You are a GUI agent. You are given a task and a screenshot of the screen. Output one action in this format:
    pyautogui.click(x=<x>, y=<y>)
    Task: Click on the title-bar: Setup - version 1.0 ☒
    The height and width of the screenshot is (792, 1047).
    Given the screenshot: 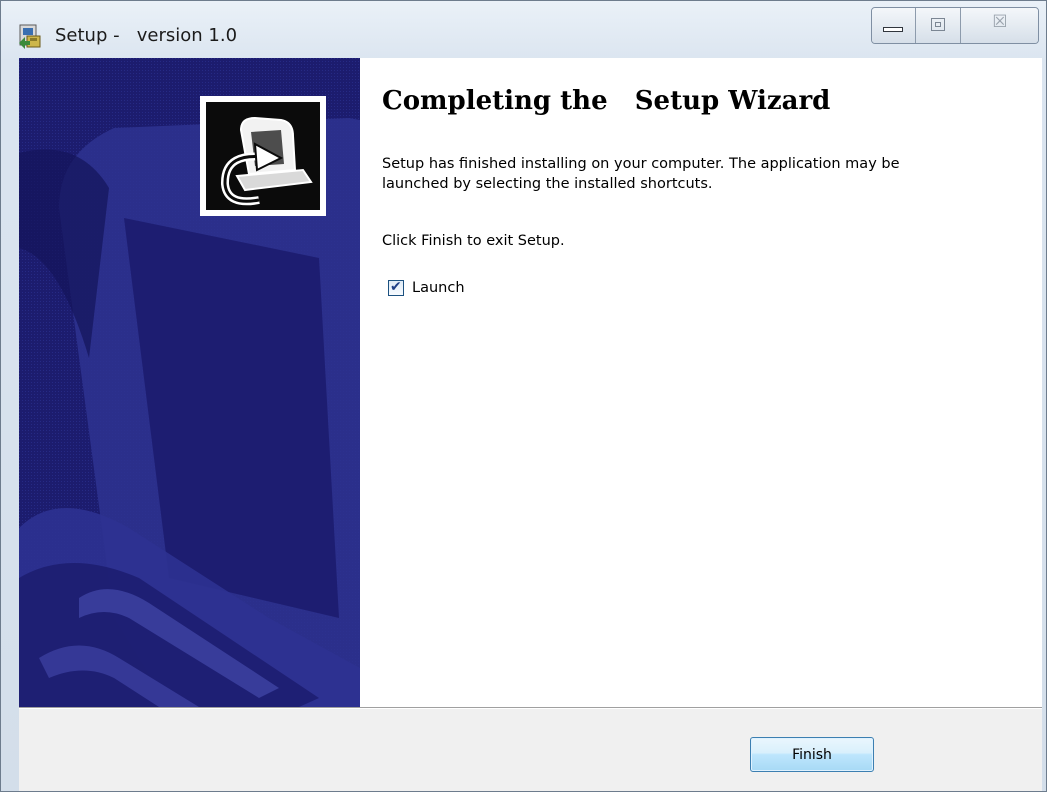 What is the action you would take?
    pyautogui.click(x=523, y=29)
    